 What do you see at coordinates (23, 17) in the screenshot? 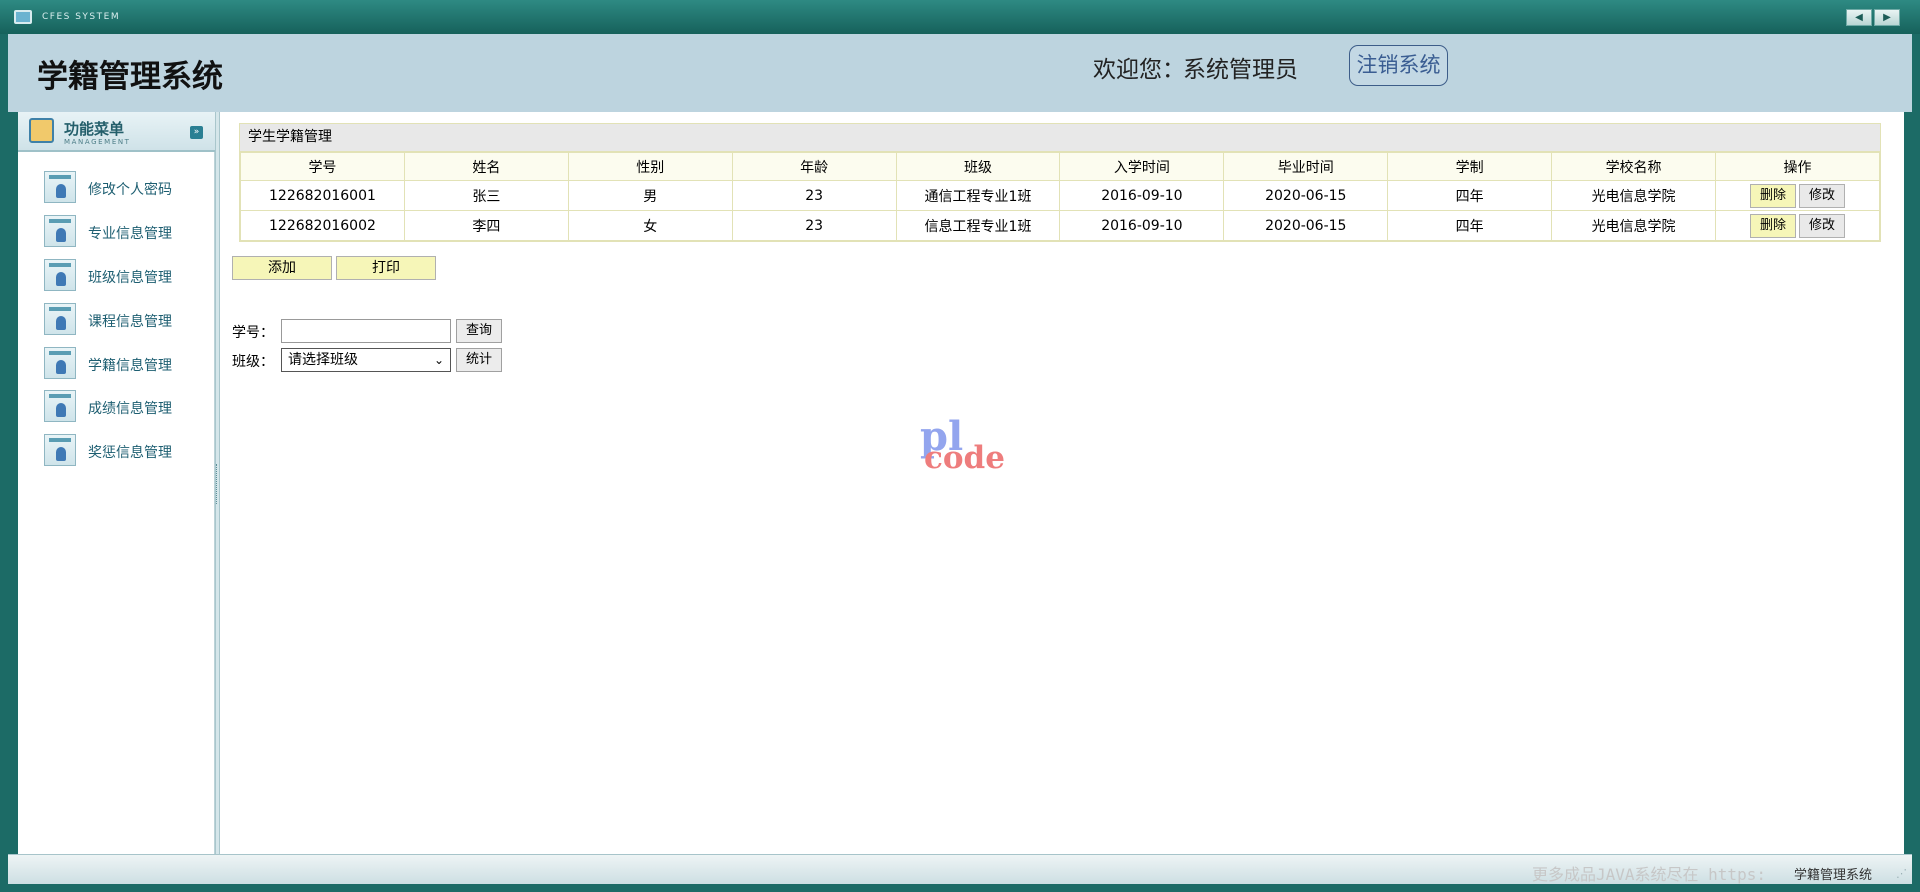
I see `monitor-icon` at bounding box center [23, 17].